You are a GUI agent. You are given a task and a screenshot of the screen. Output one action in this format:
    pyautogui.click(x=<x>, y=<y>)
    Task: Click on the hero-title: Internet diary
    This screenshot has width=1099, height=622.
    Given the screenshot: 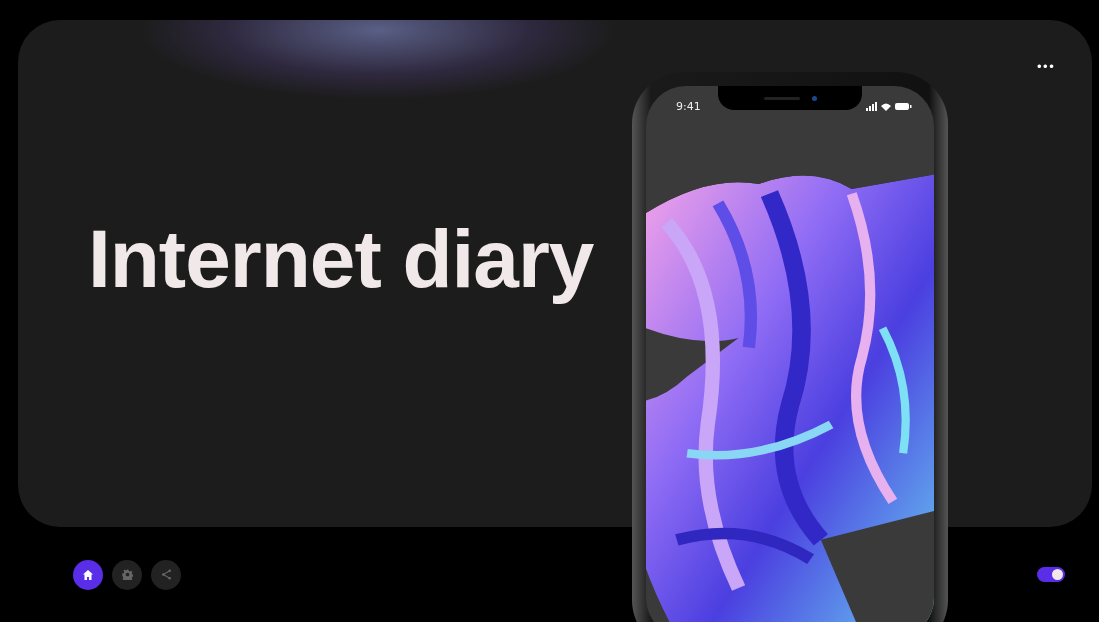 What is the action you would take?
    pyautogui.click(x=341, y=258)
    